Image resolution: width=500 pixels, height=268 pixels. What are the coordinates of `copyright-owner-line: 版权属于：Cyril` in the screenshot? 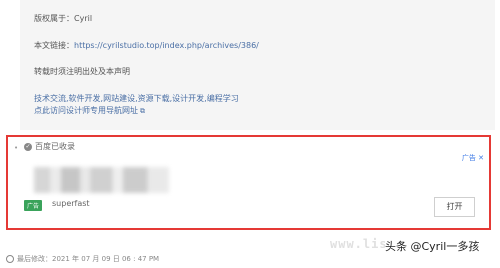 It's located at (63, 18).